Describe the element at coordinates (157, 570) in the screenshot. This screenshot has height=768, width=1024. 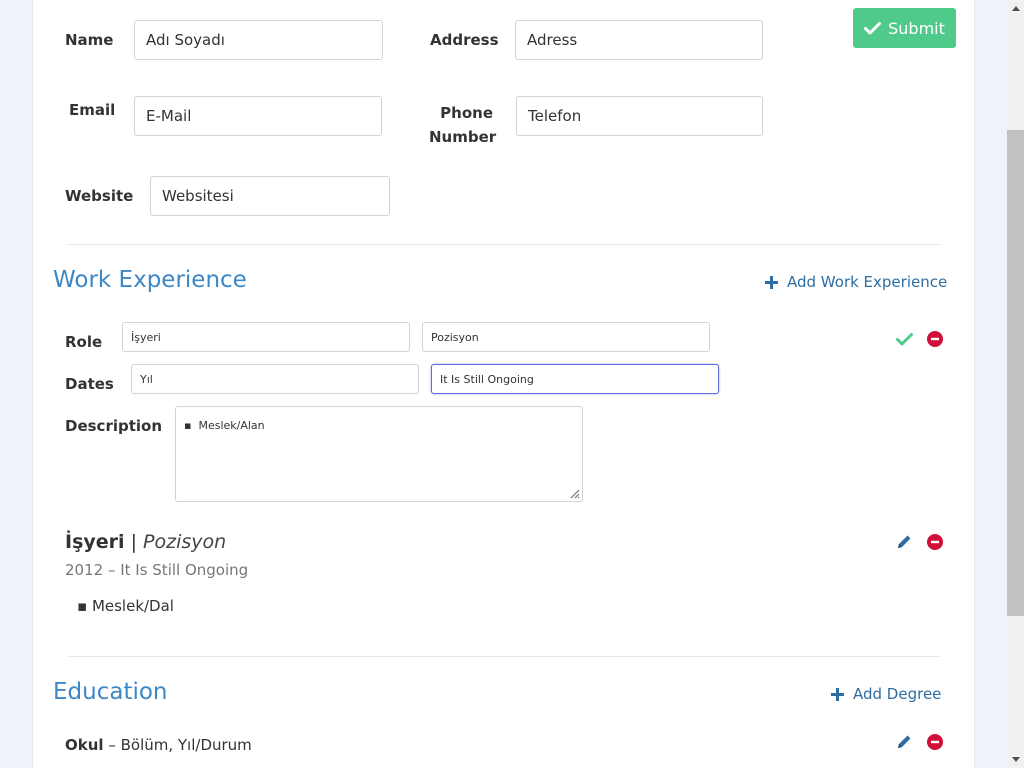
I see `work-entry-dates: 2012 – It Is Still Ongoing` at that location.